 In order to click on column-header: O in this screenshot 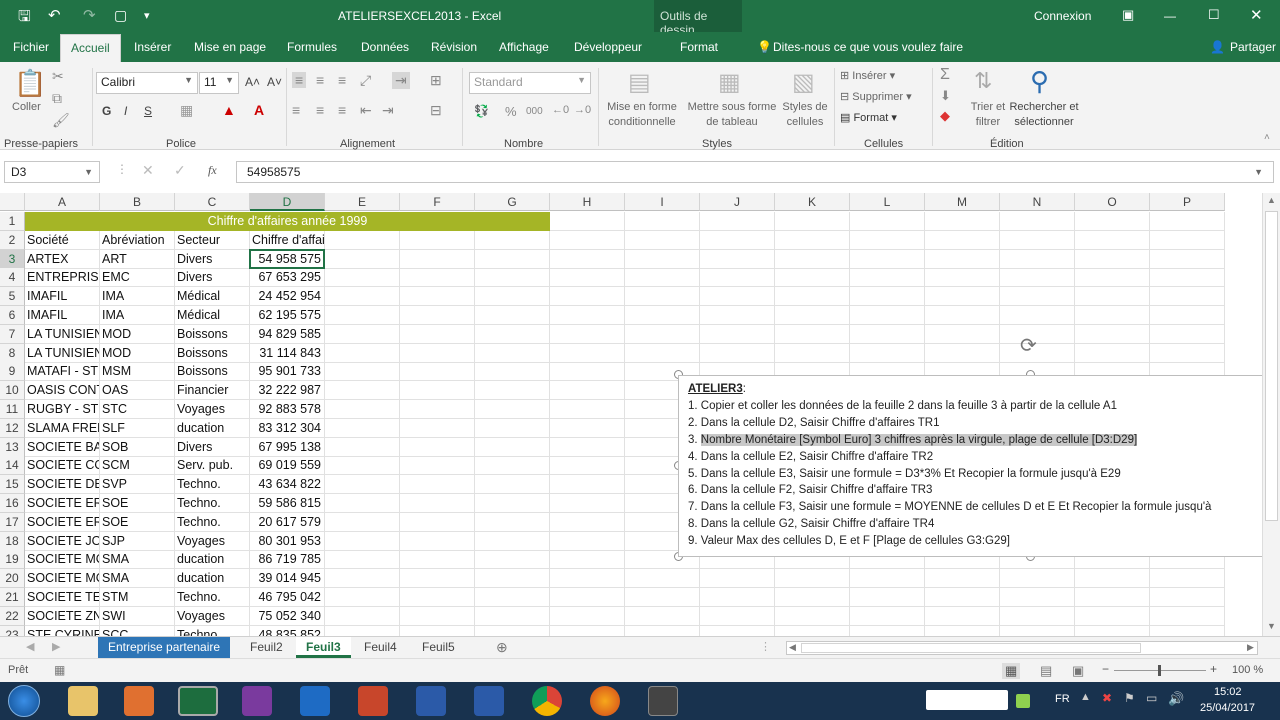, I will do `click(1112, 202)`.